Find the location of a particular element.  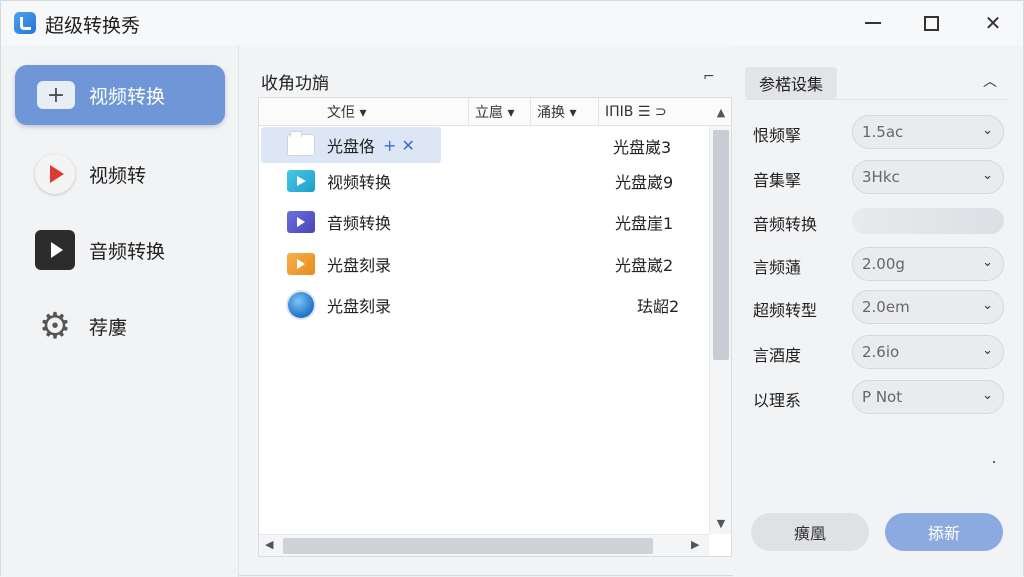

tab-parameters: 参楛设集 is located at coordinates (791, 83).